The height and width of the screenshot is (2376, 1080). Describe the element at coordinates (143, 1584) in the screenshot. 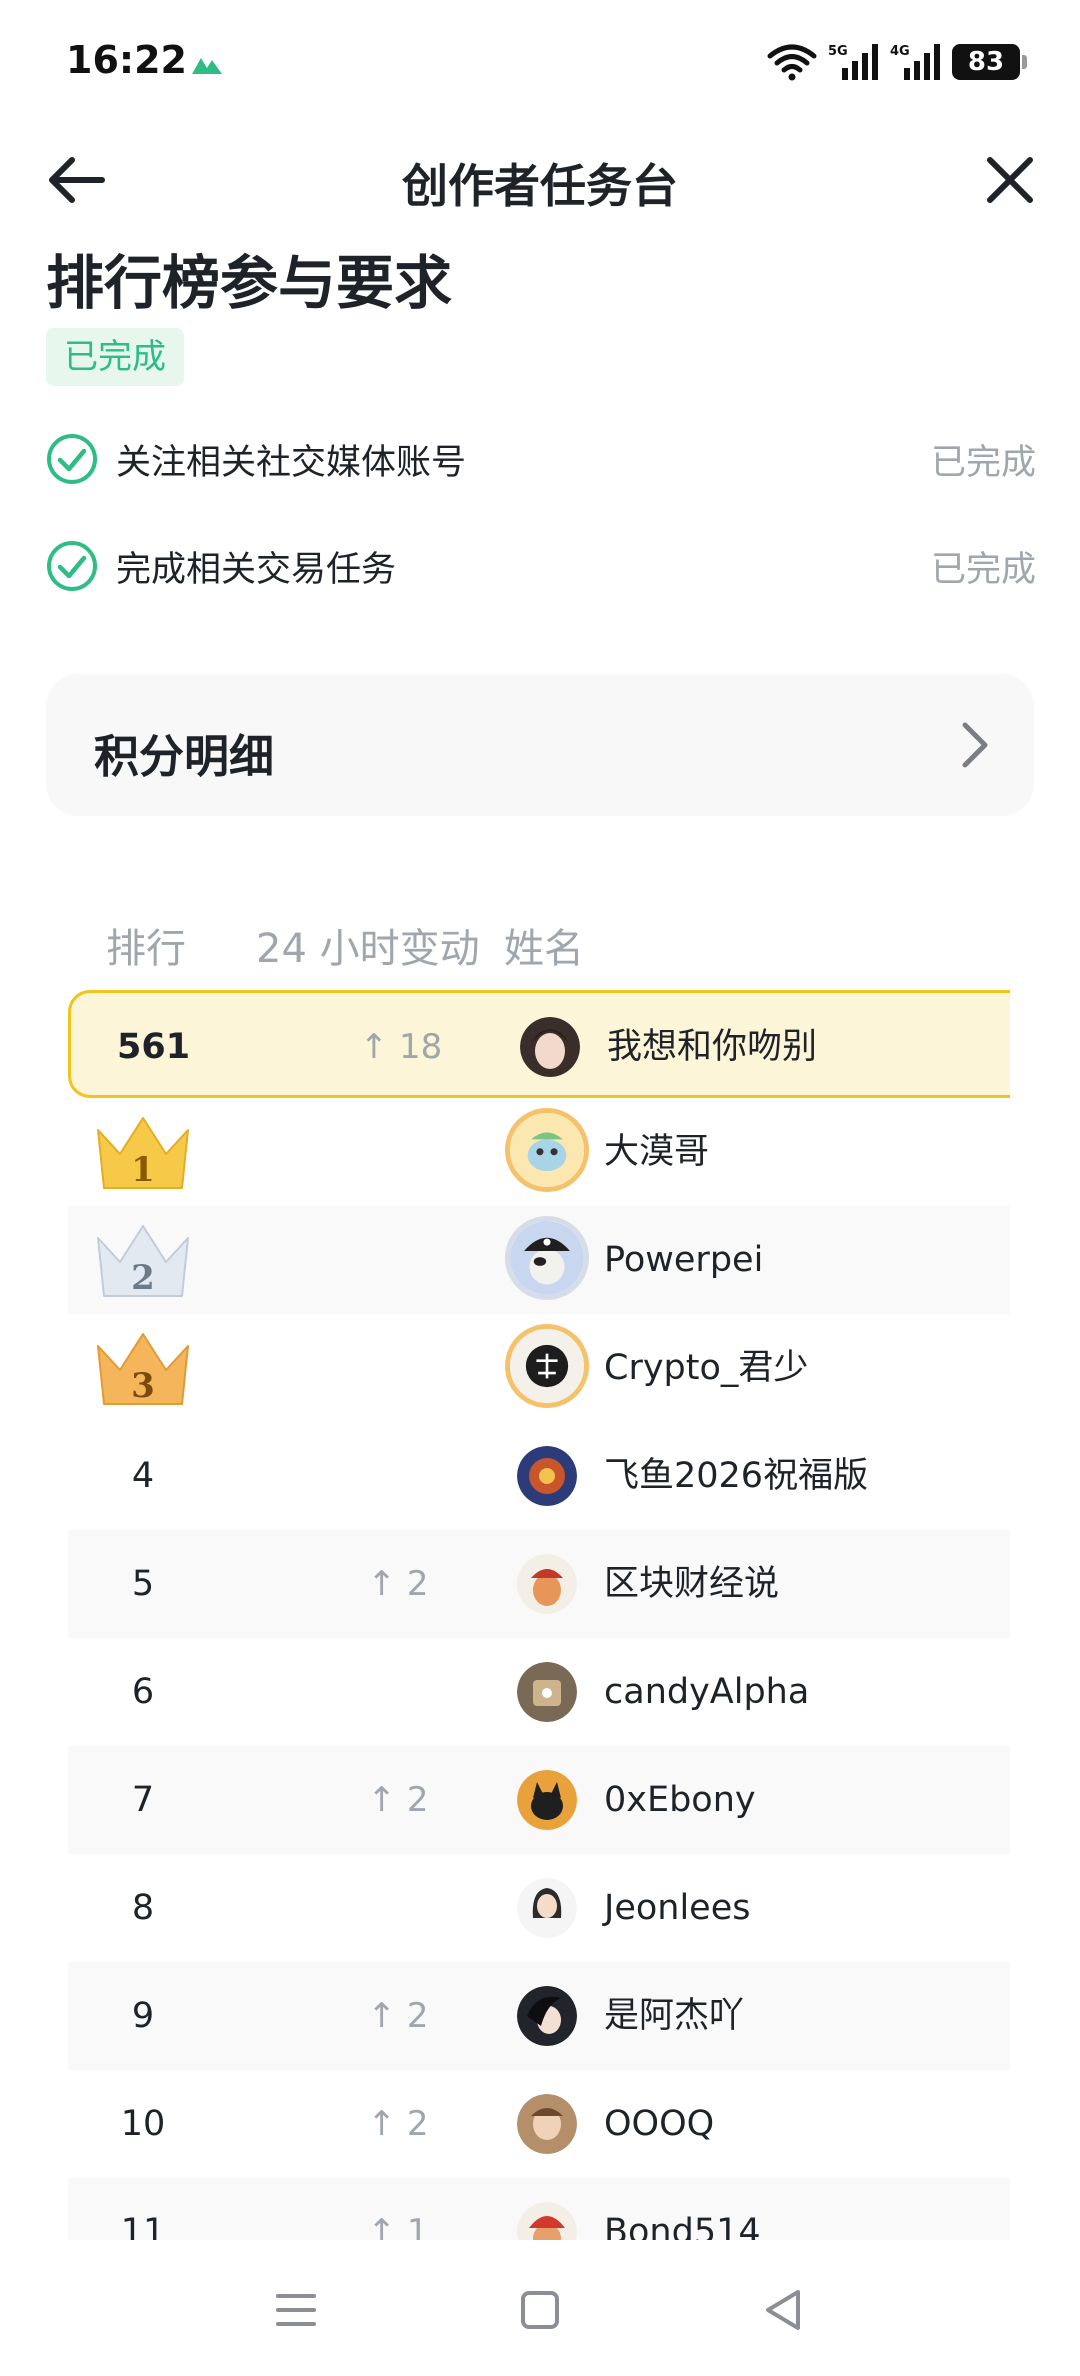

I see `rank-number: 5` at that location.